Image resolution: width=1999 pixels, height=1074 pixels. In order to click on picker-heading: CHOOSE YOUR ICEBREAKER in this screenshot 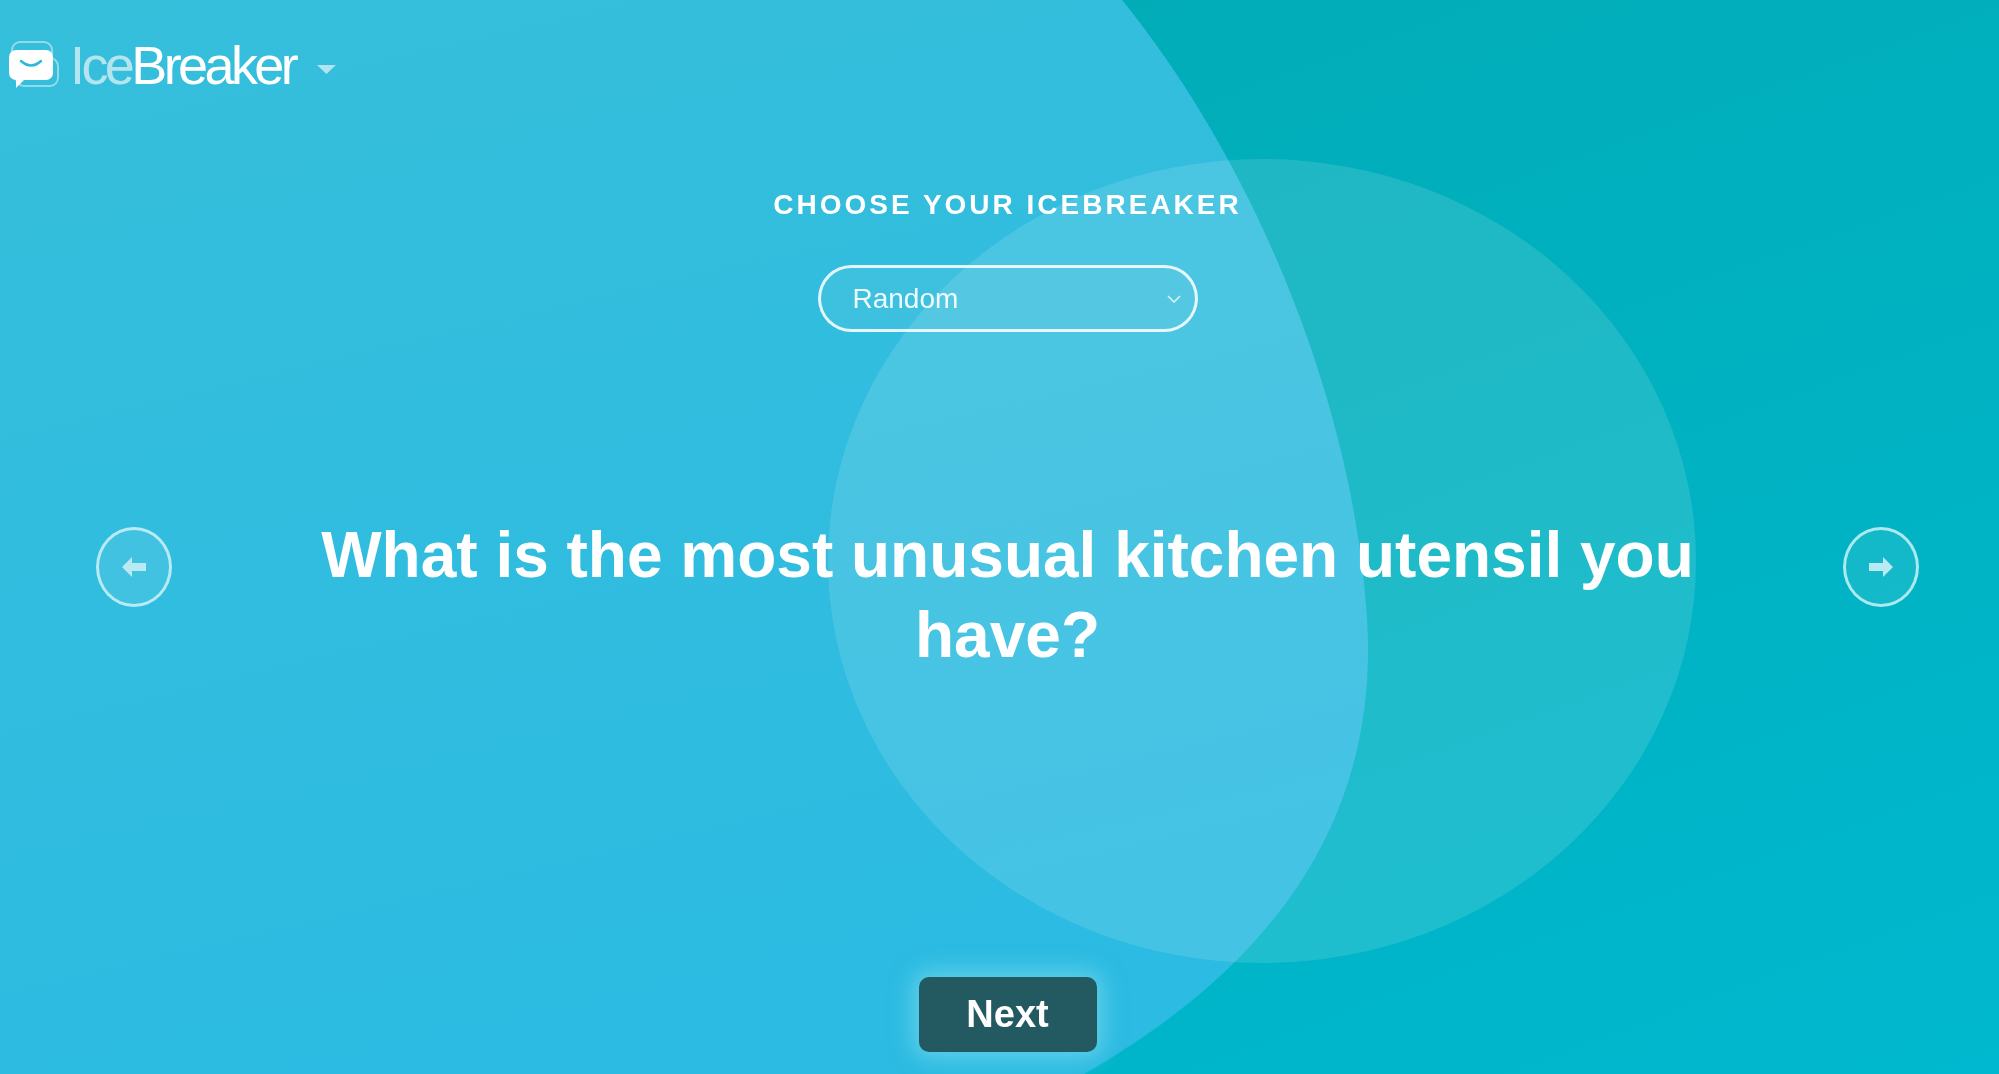, I will do `click(1007, 205)`.